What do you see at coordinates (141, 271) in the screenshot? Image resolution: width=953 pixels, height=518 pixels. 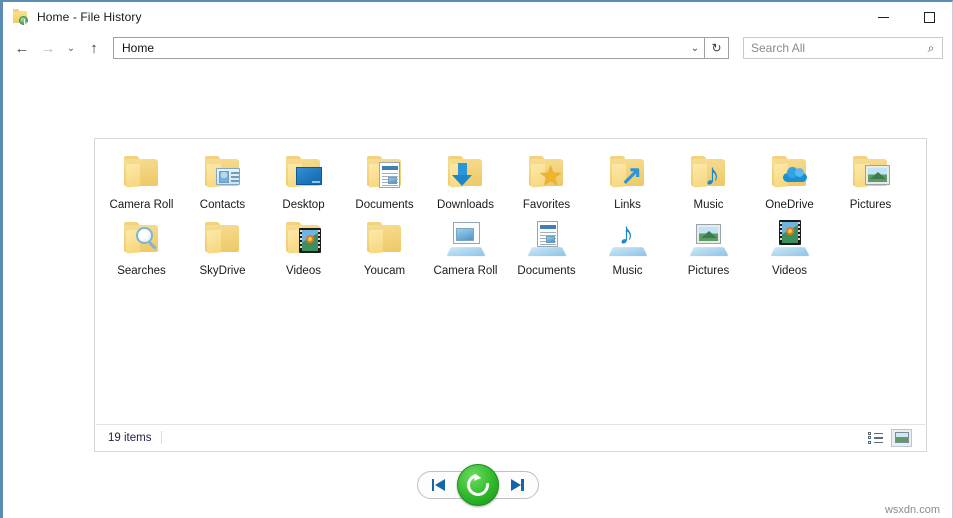 I see `list-item-label: Searches` at bounding box center [141, 271].